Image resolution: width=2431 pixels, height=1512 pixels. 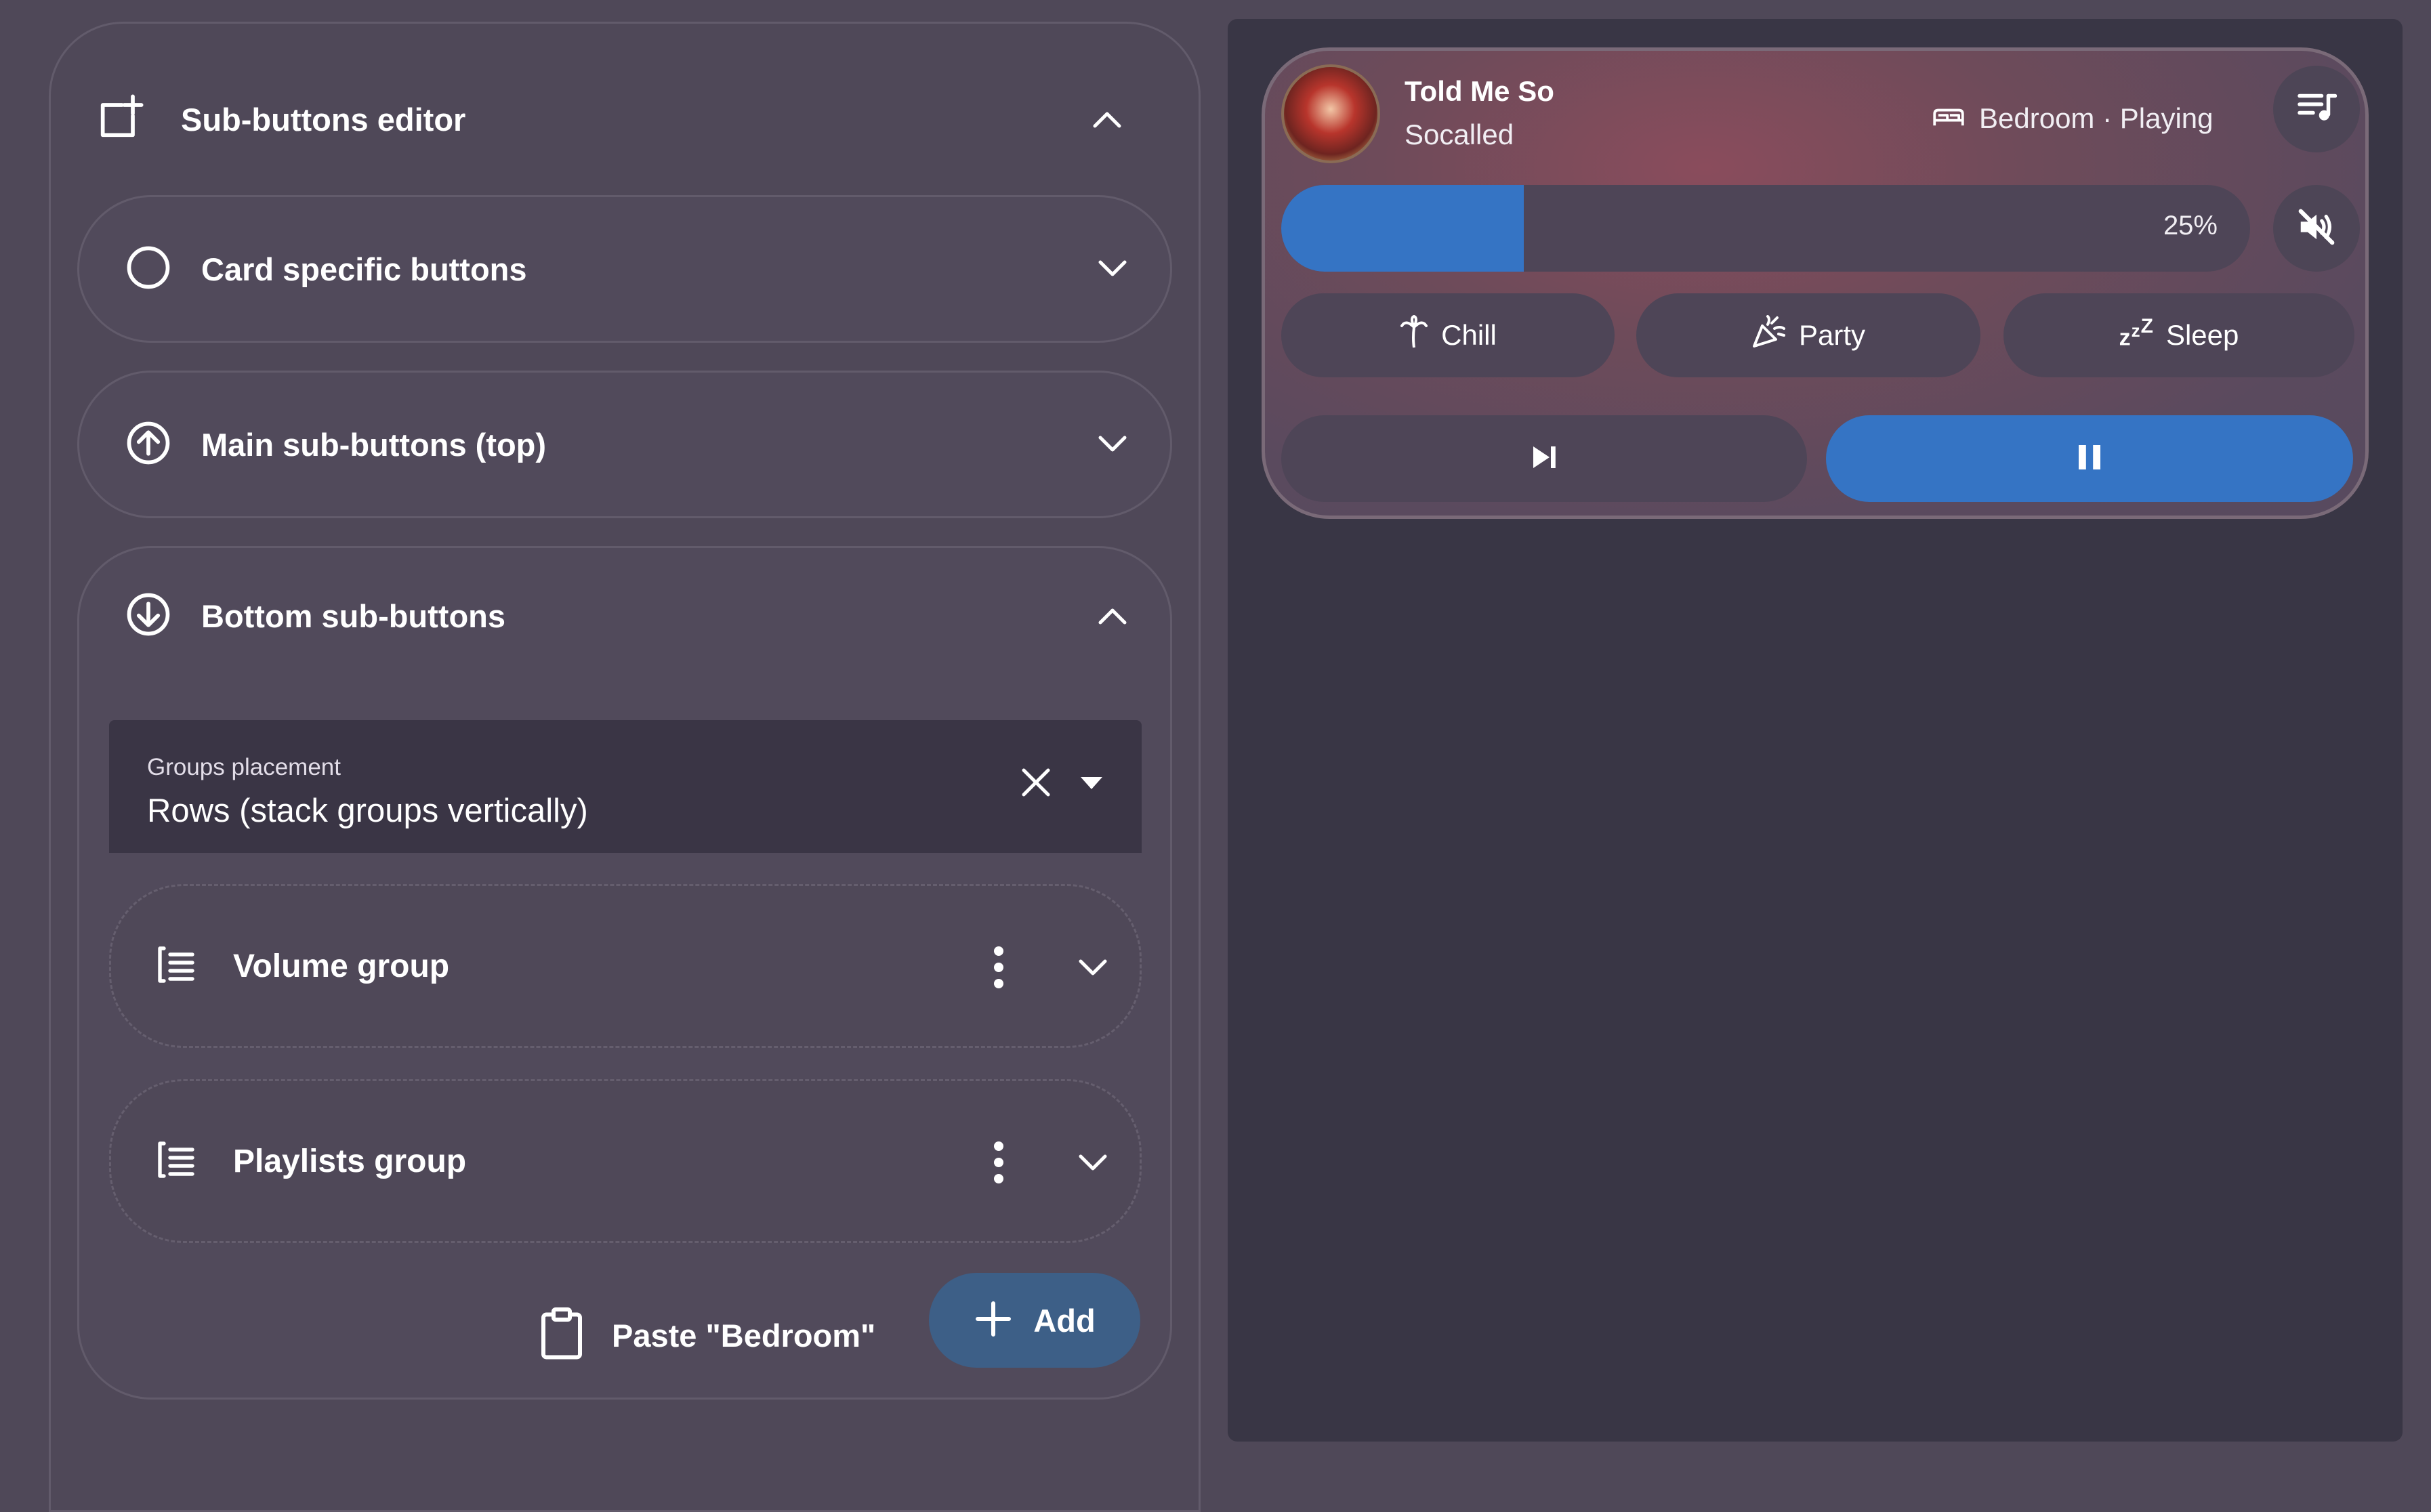 I want to click on section-title: Card specific buttons, so click(x=364, y=269).